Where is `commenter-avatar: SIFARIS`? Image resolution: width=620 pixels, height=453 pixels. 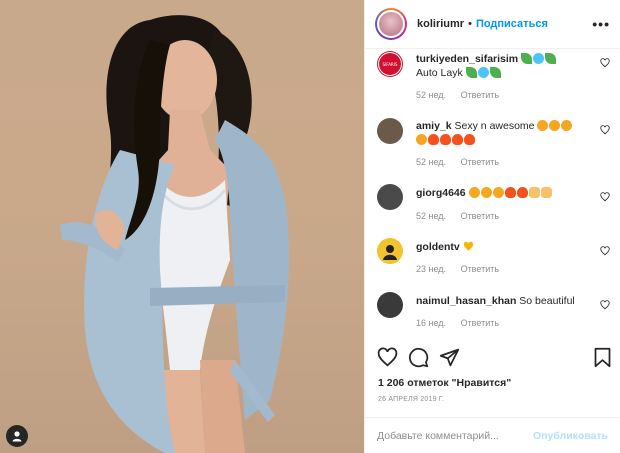
commenter-avatar: SIFARIS is located at coordinates (390, 64).